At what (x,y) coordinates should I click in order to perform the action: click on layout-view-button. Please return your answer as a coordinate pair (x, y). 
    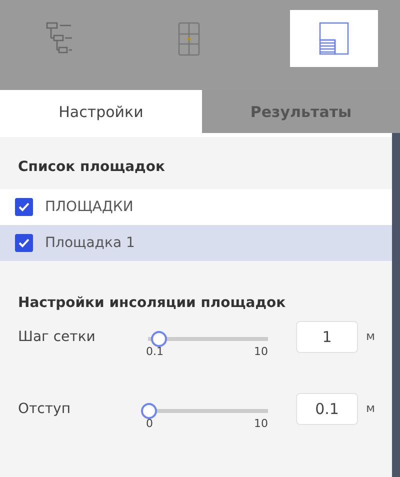
    Looking at the image, I should click on (334, 38).